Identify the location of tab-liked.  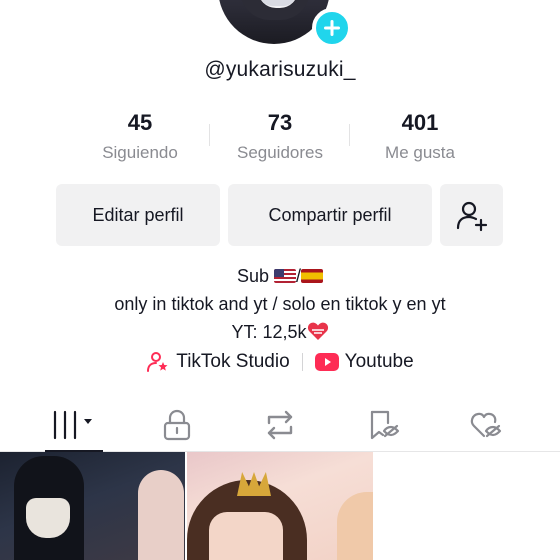
(486, 425).